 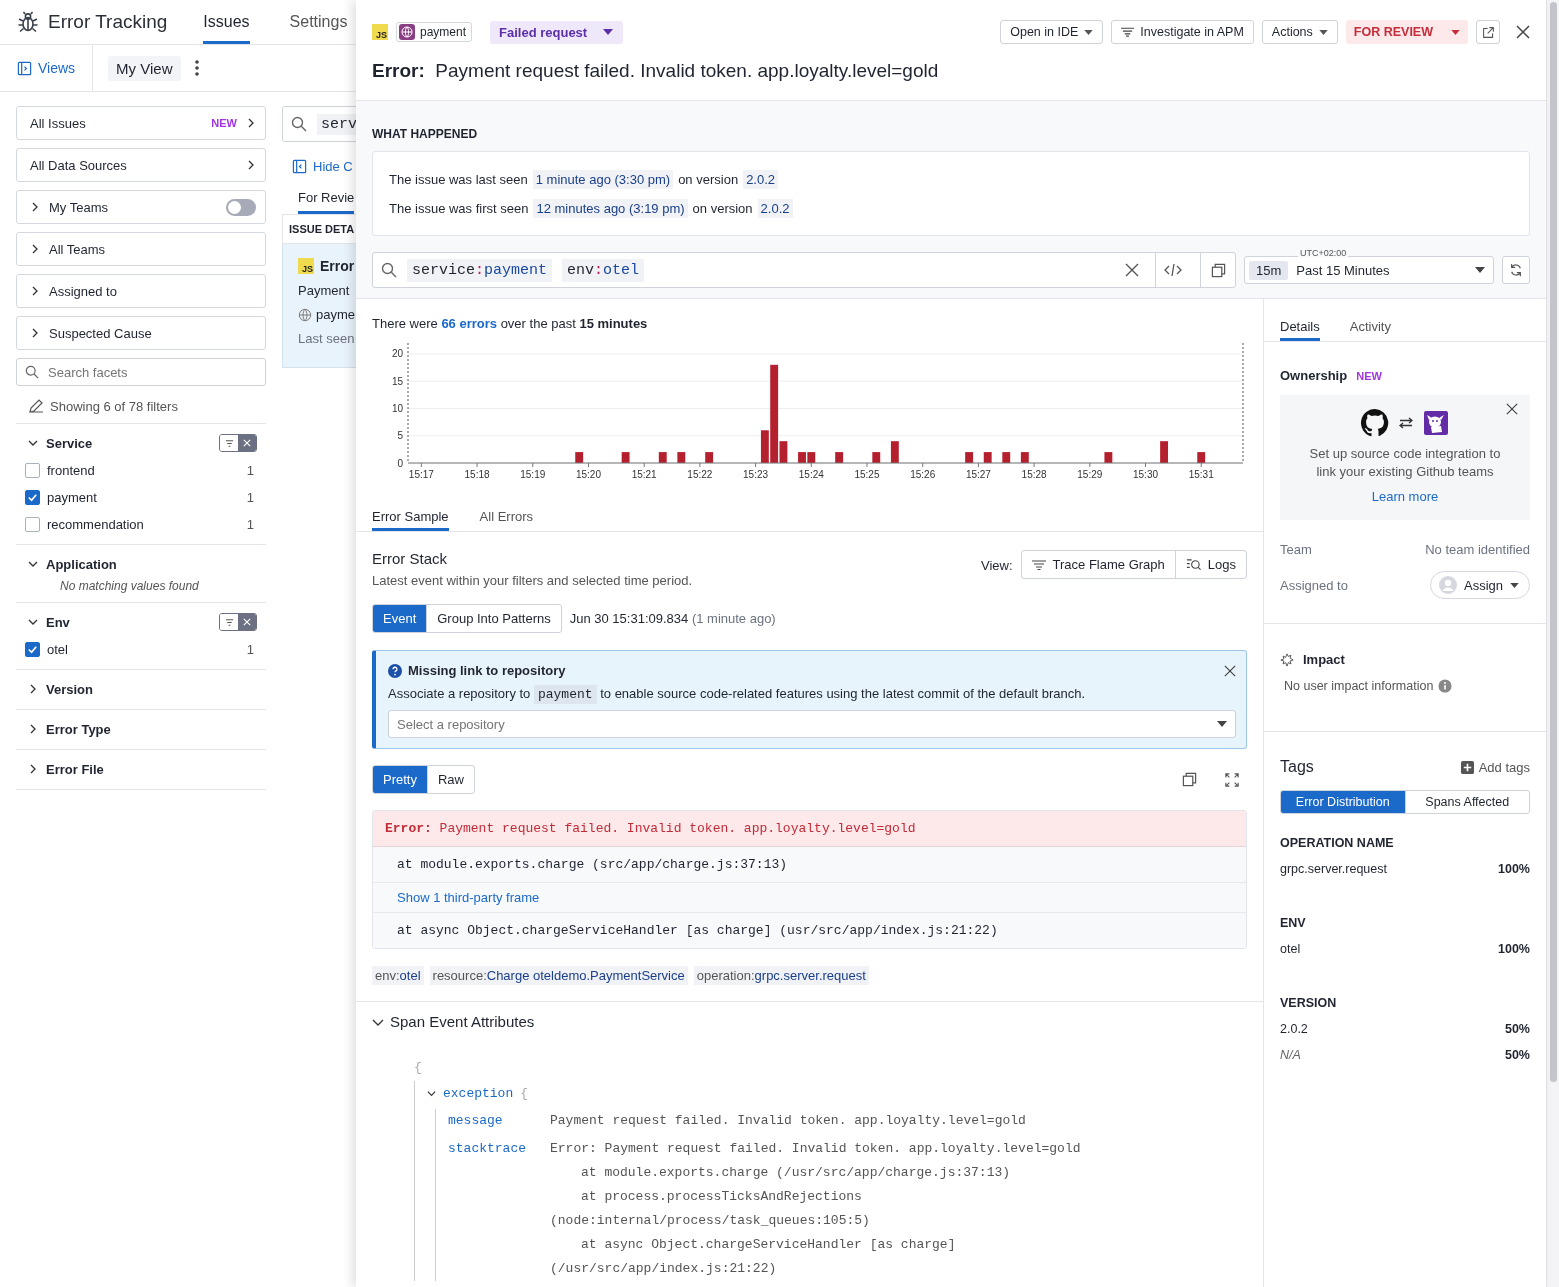 I want to click on stack-frame: at async Object.chargeServiceHandler [as charge] (usr/src/app/index.js:21:22), so click(x=809, y=930).